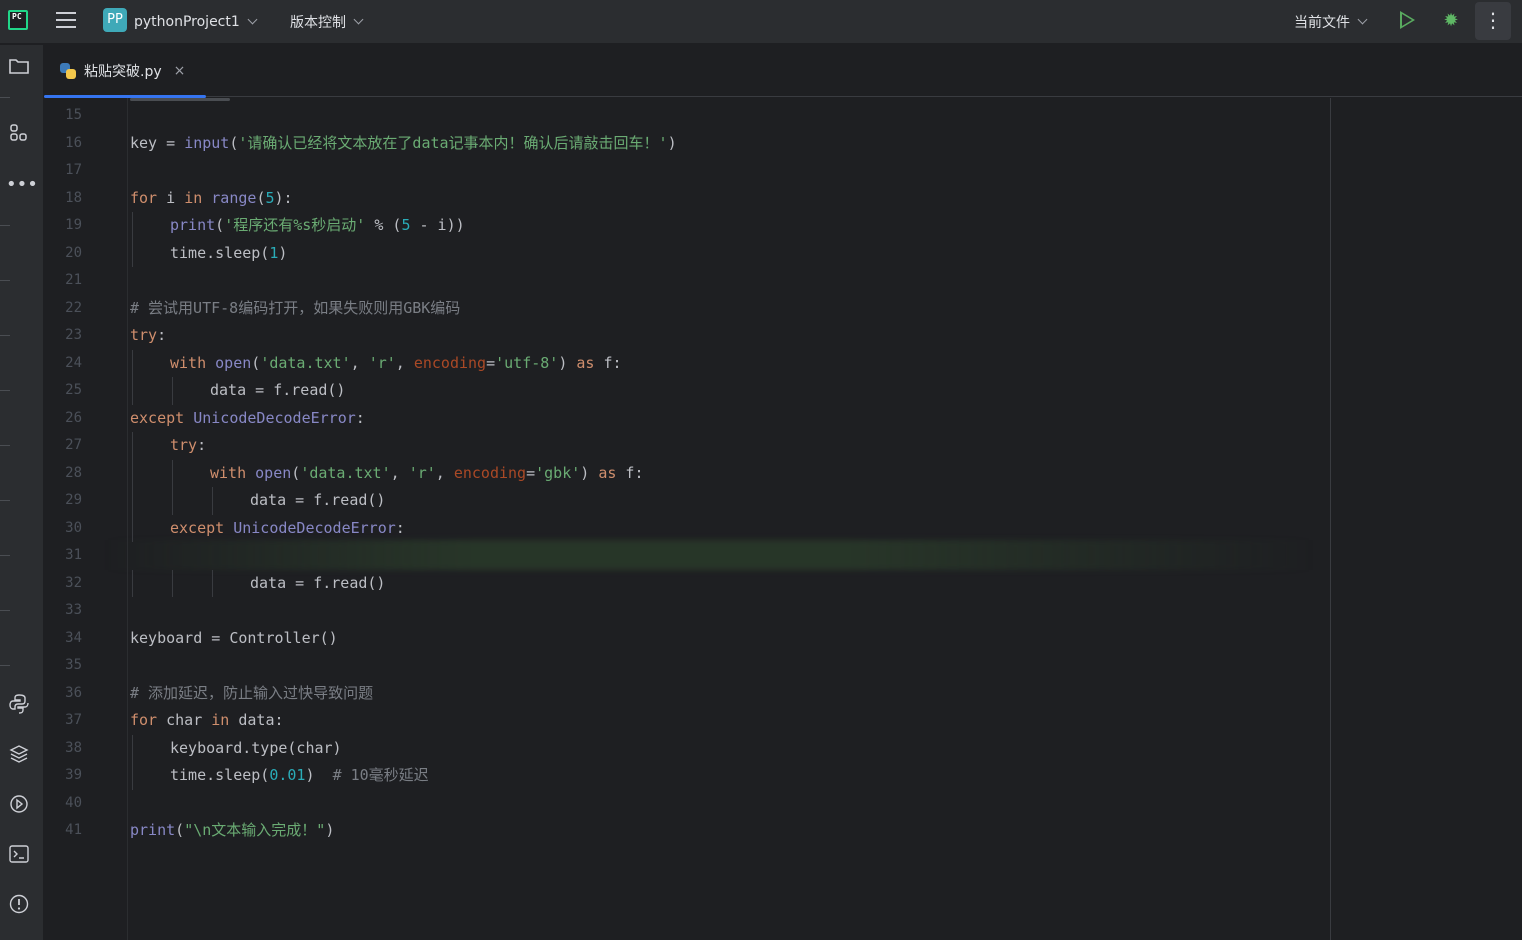  What do you see at coordinates (689, 583) in the screenshot?
I see `code-line: 32 data = f.read()` at bounding box center [689, 583].